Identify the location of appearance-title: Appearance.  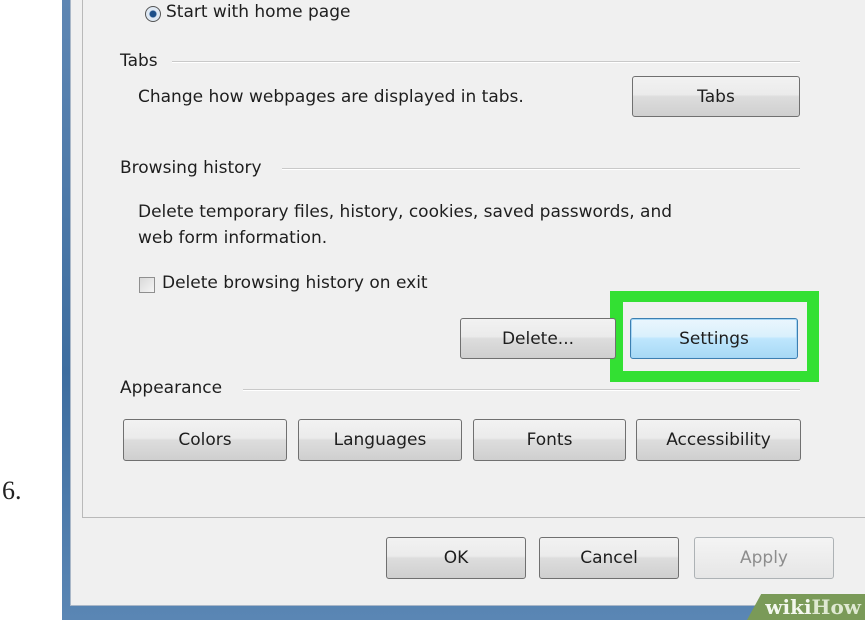
(171, 388).